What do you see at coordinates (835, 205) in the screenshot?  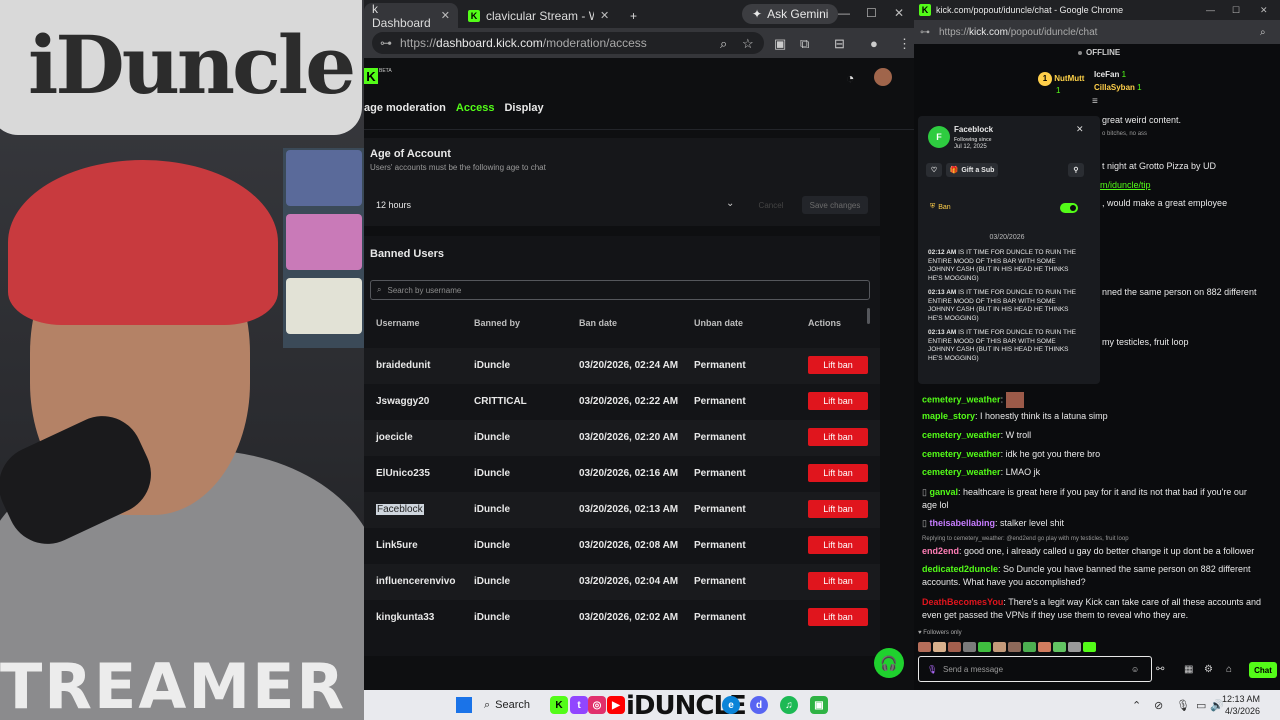 I see `save-changes-button: Save changes` at bounding box center [835, 205].